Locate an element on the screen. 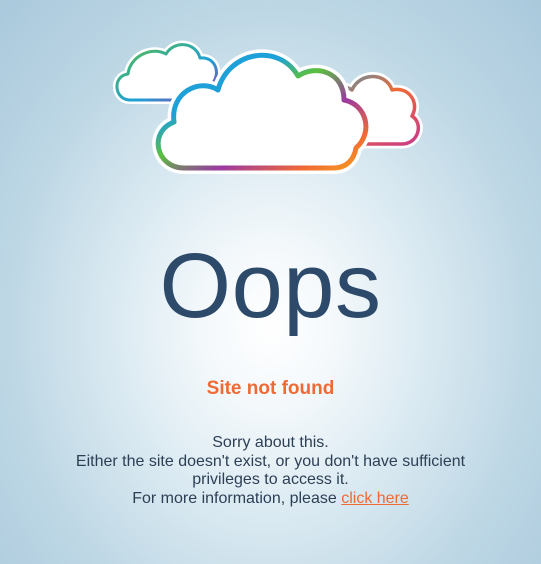  info-line: For more information, please click here is located at coordinates (270, 499).